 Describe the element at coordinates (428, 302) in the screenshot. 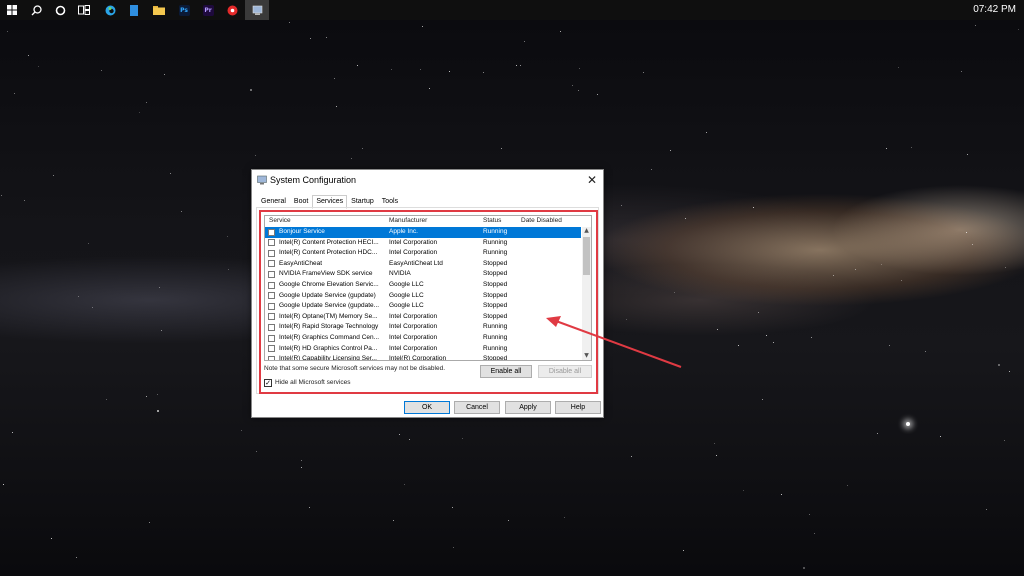

I see `highlight-rectangle` at that location.